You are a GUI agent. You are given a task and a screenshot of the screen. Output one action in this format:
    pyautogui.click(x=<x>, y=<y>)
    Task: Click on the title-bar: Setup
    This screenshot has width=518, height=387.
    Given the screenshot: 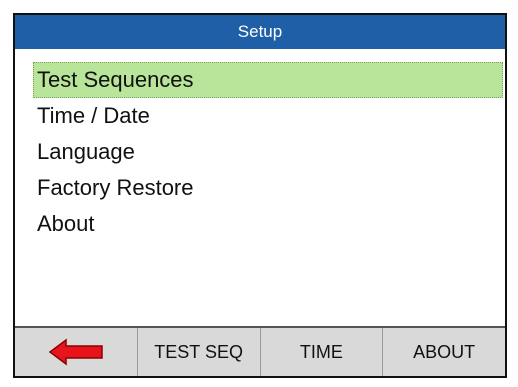 What is the action you would take?
    pyautogui.click(x=260, y=32)
    